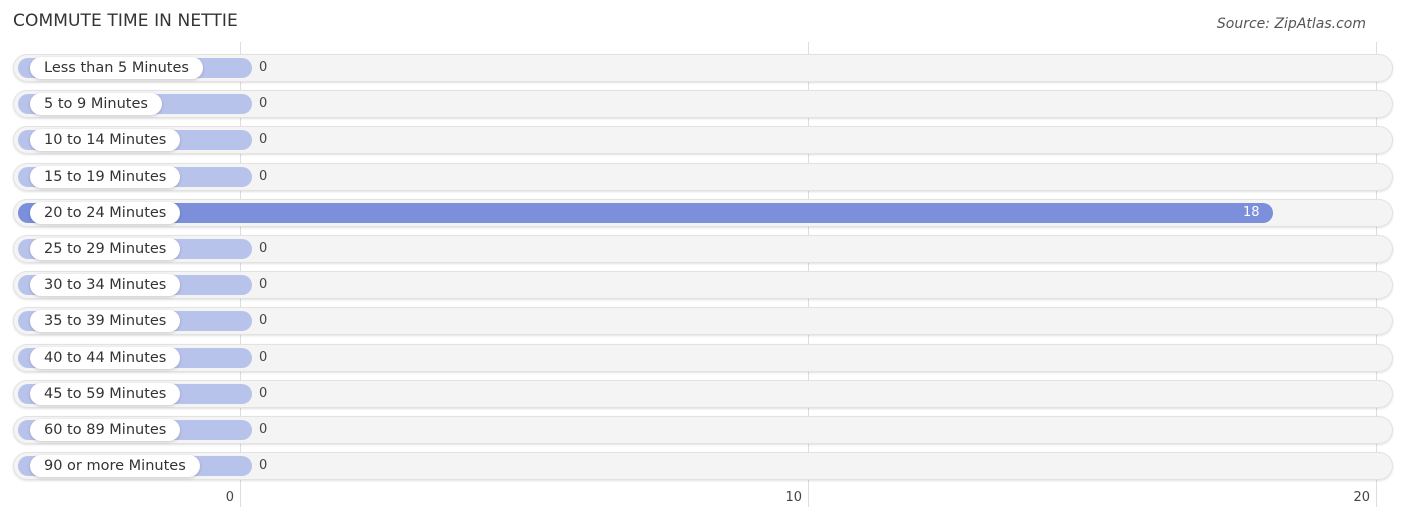 This screenshot has height=523, width=1406. What do you see at coordinates (105, 213) in the screenshot?
I see `category-label: 20 to 24 Minutes` at bounding box center [105, 213].